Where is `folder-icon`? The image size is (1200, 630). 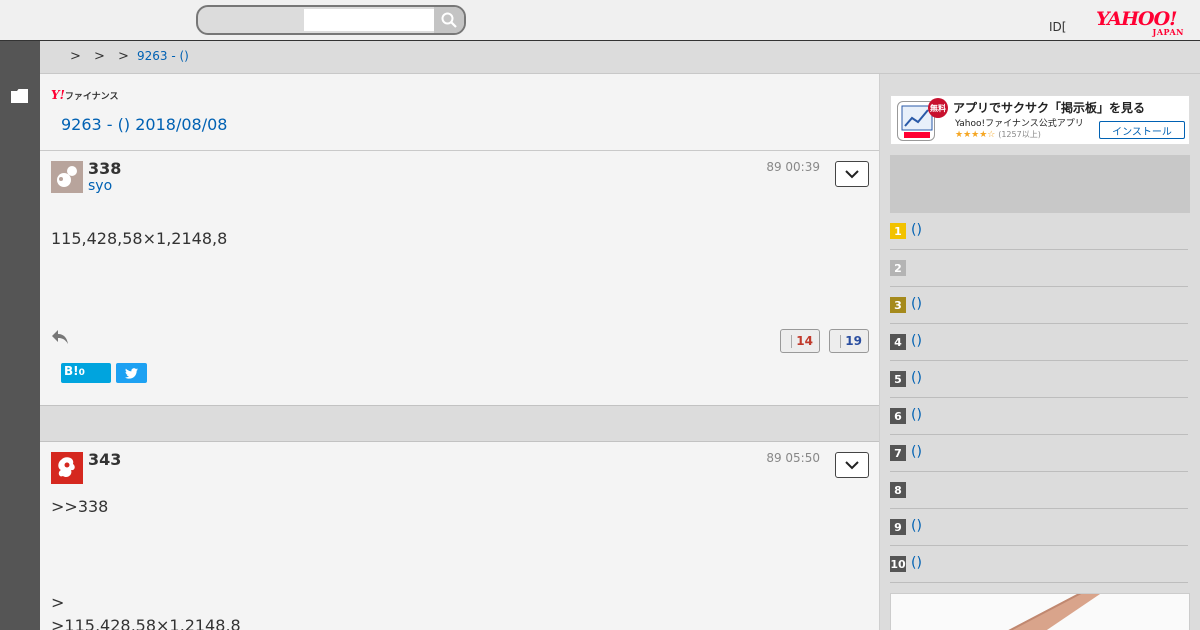 folder-icon is located at coordinates (19, 96).